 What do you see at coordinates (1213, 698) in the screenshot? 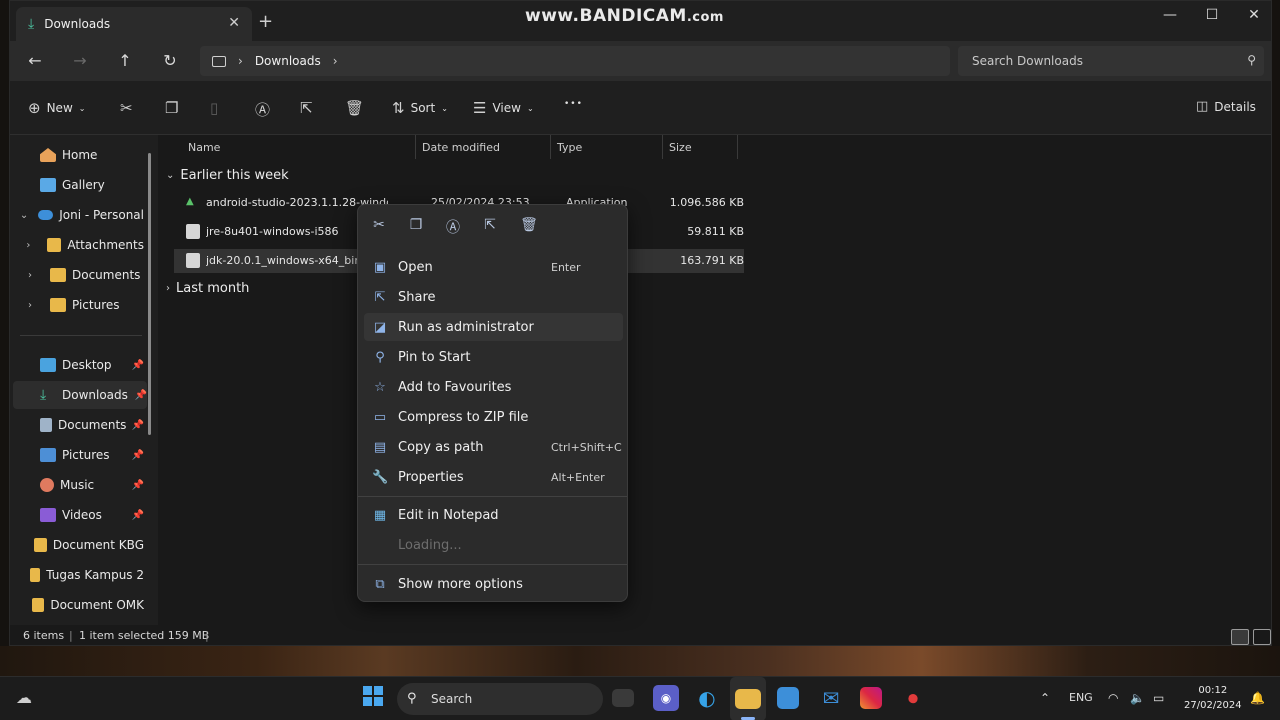
I see `clock: 00:12 27/02/2024` at bounding box center [1213, 698].